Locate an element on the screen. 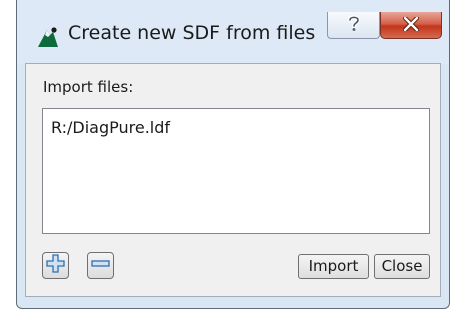 Image resolution: width=463 pixels, height=309 pixels. window-close-button is located at coordinates (411, 25).